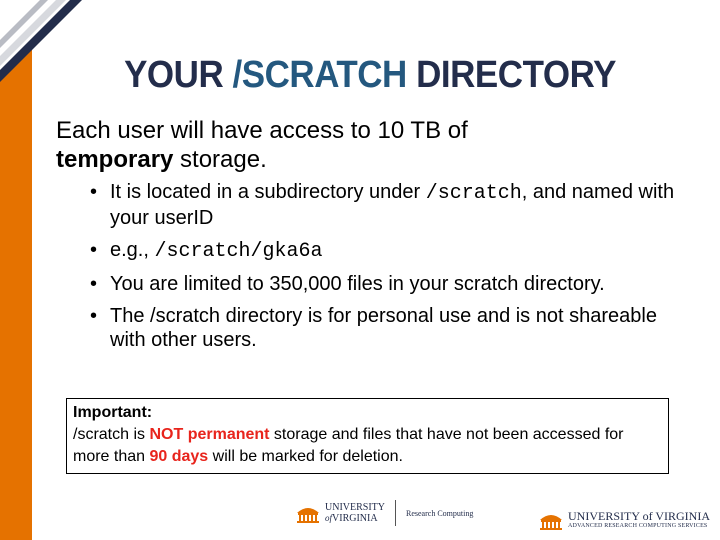 This screenshot has width=720, height=540. Describe the element at coordinates (305, 456) in the screenshot. I see `notice-text: will be marked for deletion.` at that location.